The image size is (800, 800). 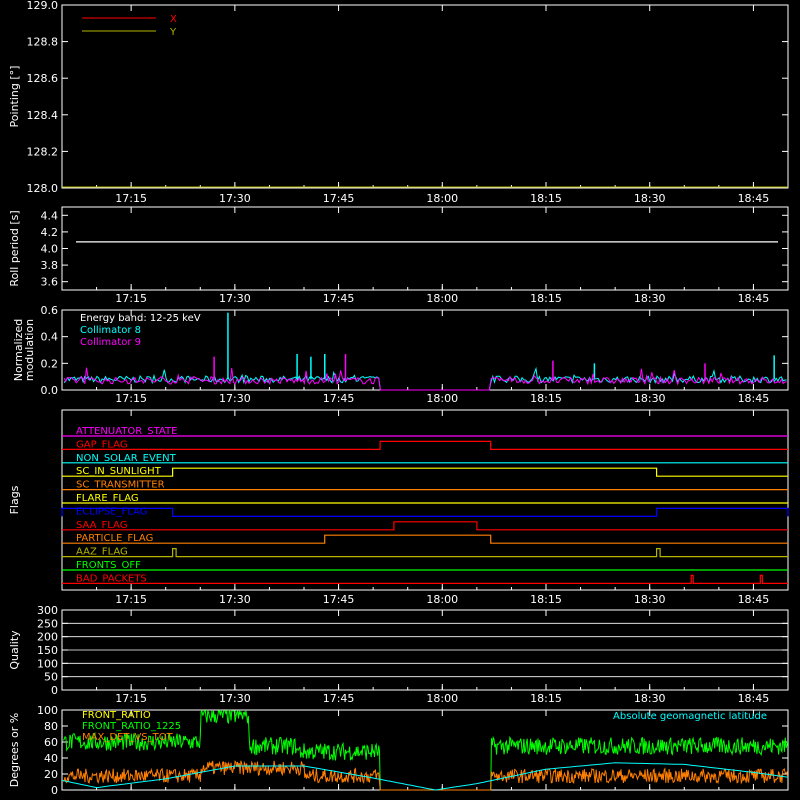 What do you see at coordinates (14, 248) in the screenshot?
I see `roll-ylabel: Roll period [s]` at bounding box center [14, 248].